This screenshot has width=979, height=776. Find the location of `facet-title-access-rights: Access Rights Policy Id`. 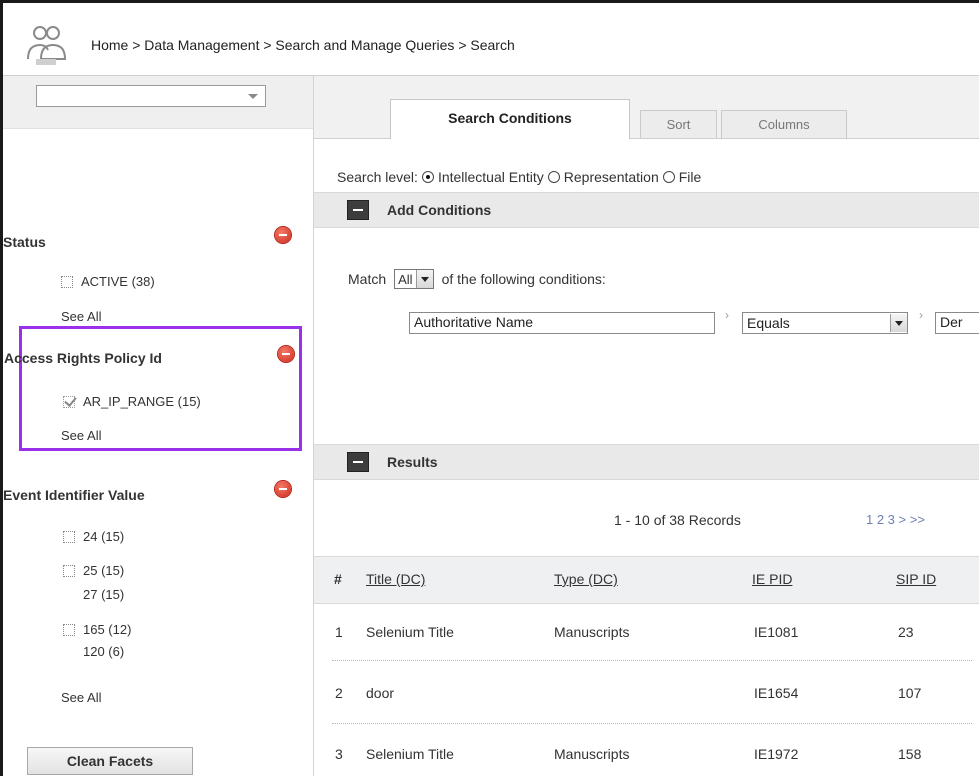

facet-title-access-rights: Access Rights Policy Id is located at coordinates (83, 358).